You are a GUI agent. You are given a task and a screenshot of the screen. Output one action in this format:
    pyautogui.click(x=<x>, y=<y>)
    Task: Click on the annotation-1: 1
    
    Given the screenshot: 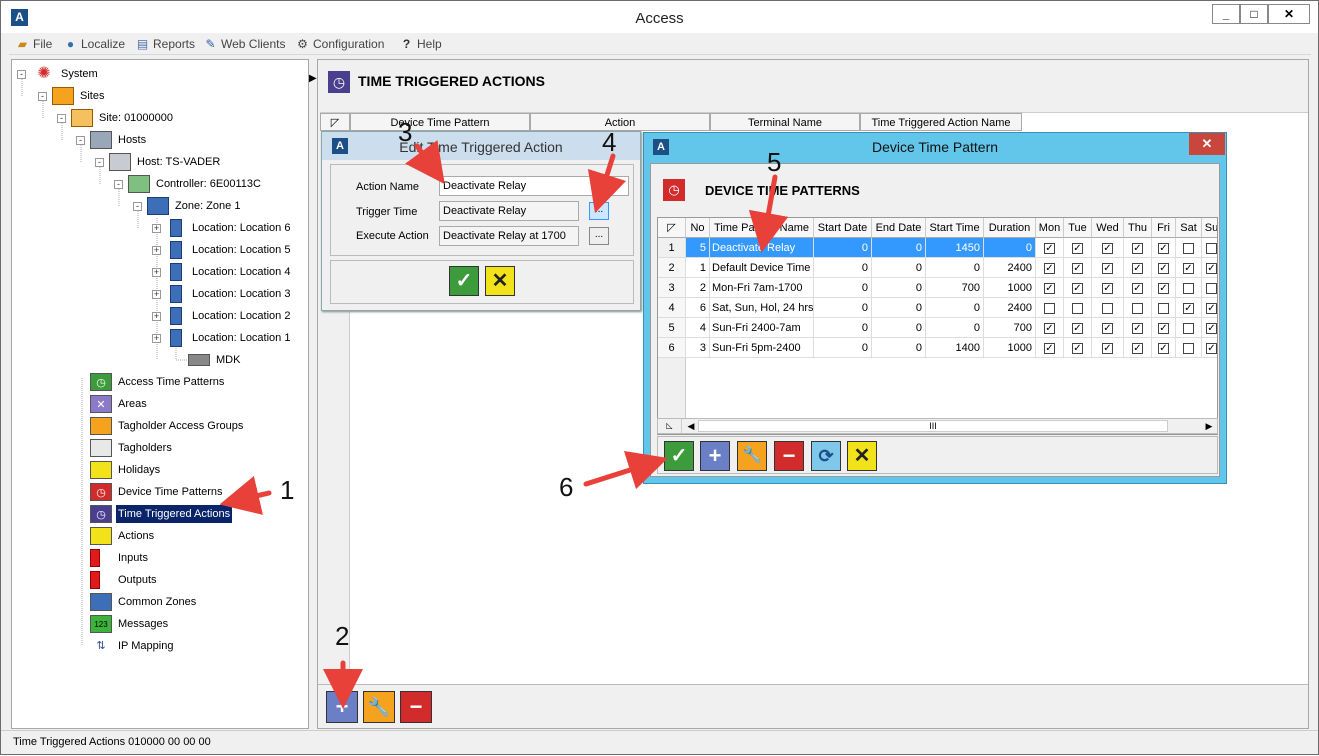 What is the action you would take?
    pyautogui.click(x=287, y=490)
    